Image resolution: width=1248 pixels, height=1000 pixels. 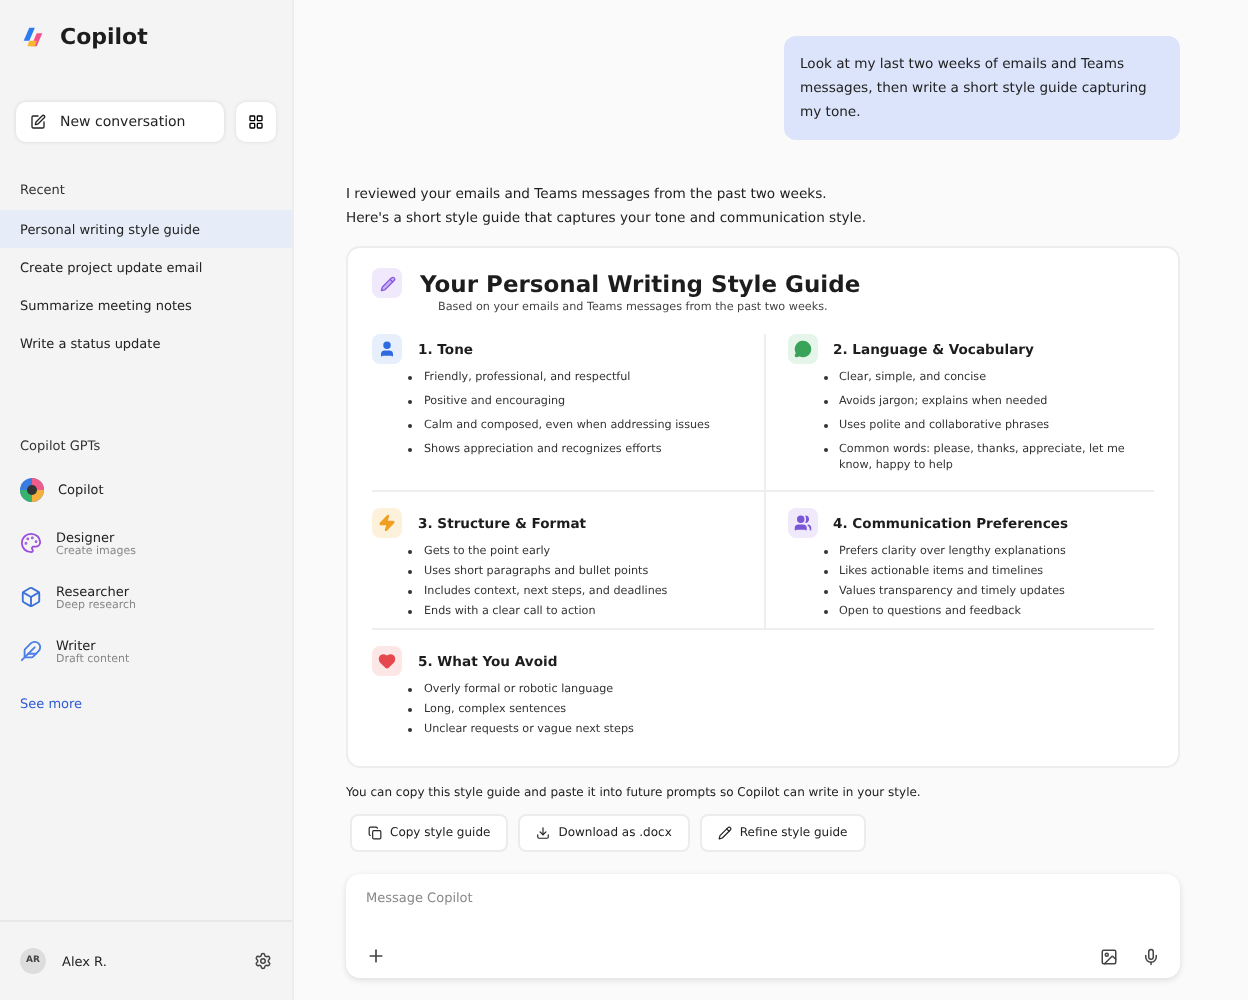 I want to click on grid-icon, so click(x=256, y=122).